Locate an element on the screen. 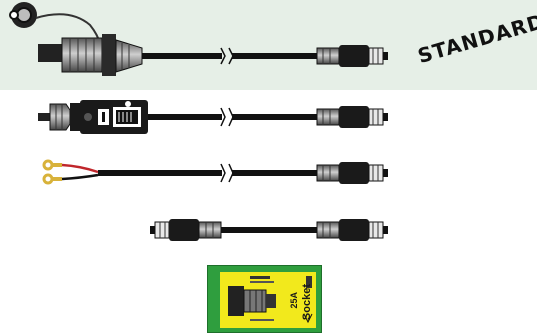  package-label-panel: Socket 25A is located at coordinates (268, 300).